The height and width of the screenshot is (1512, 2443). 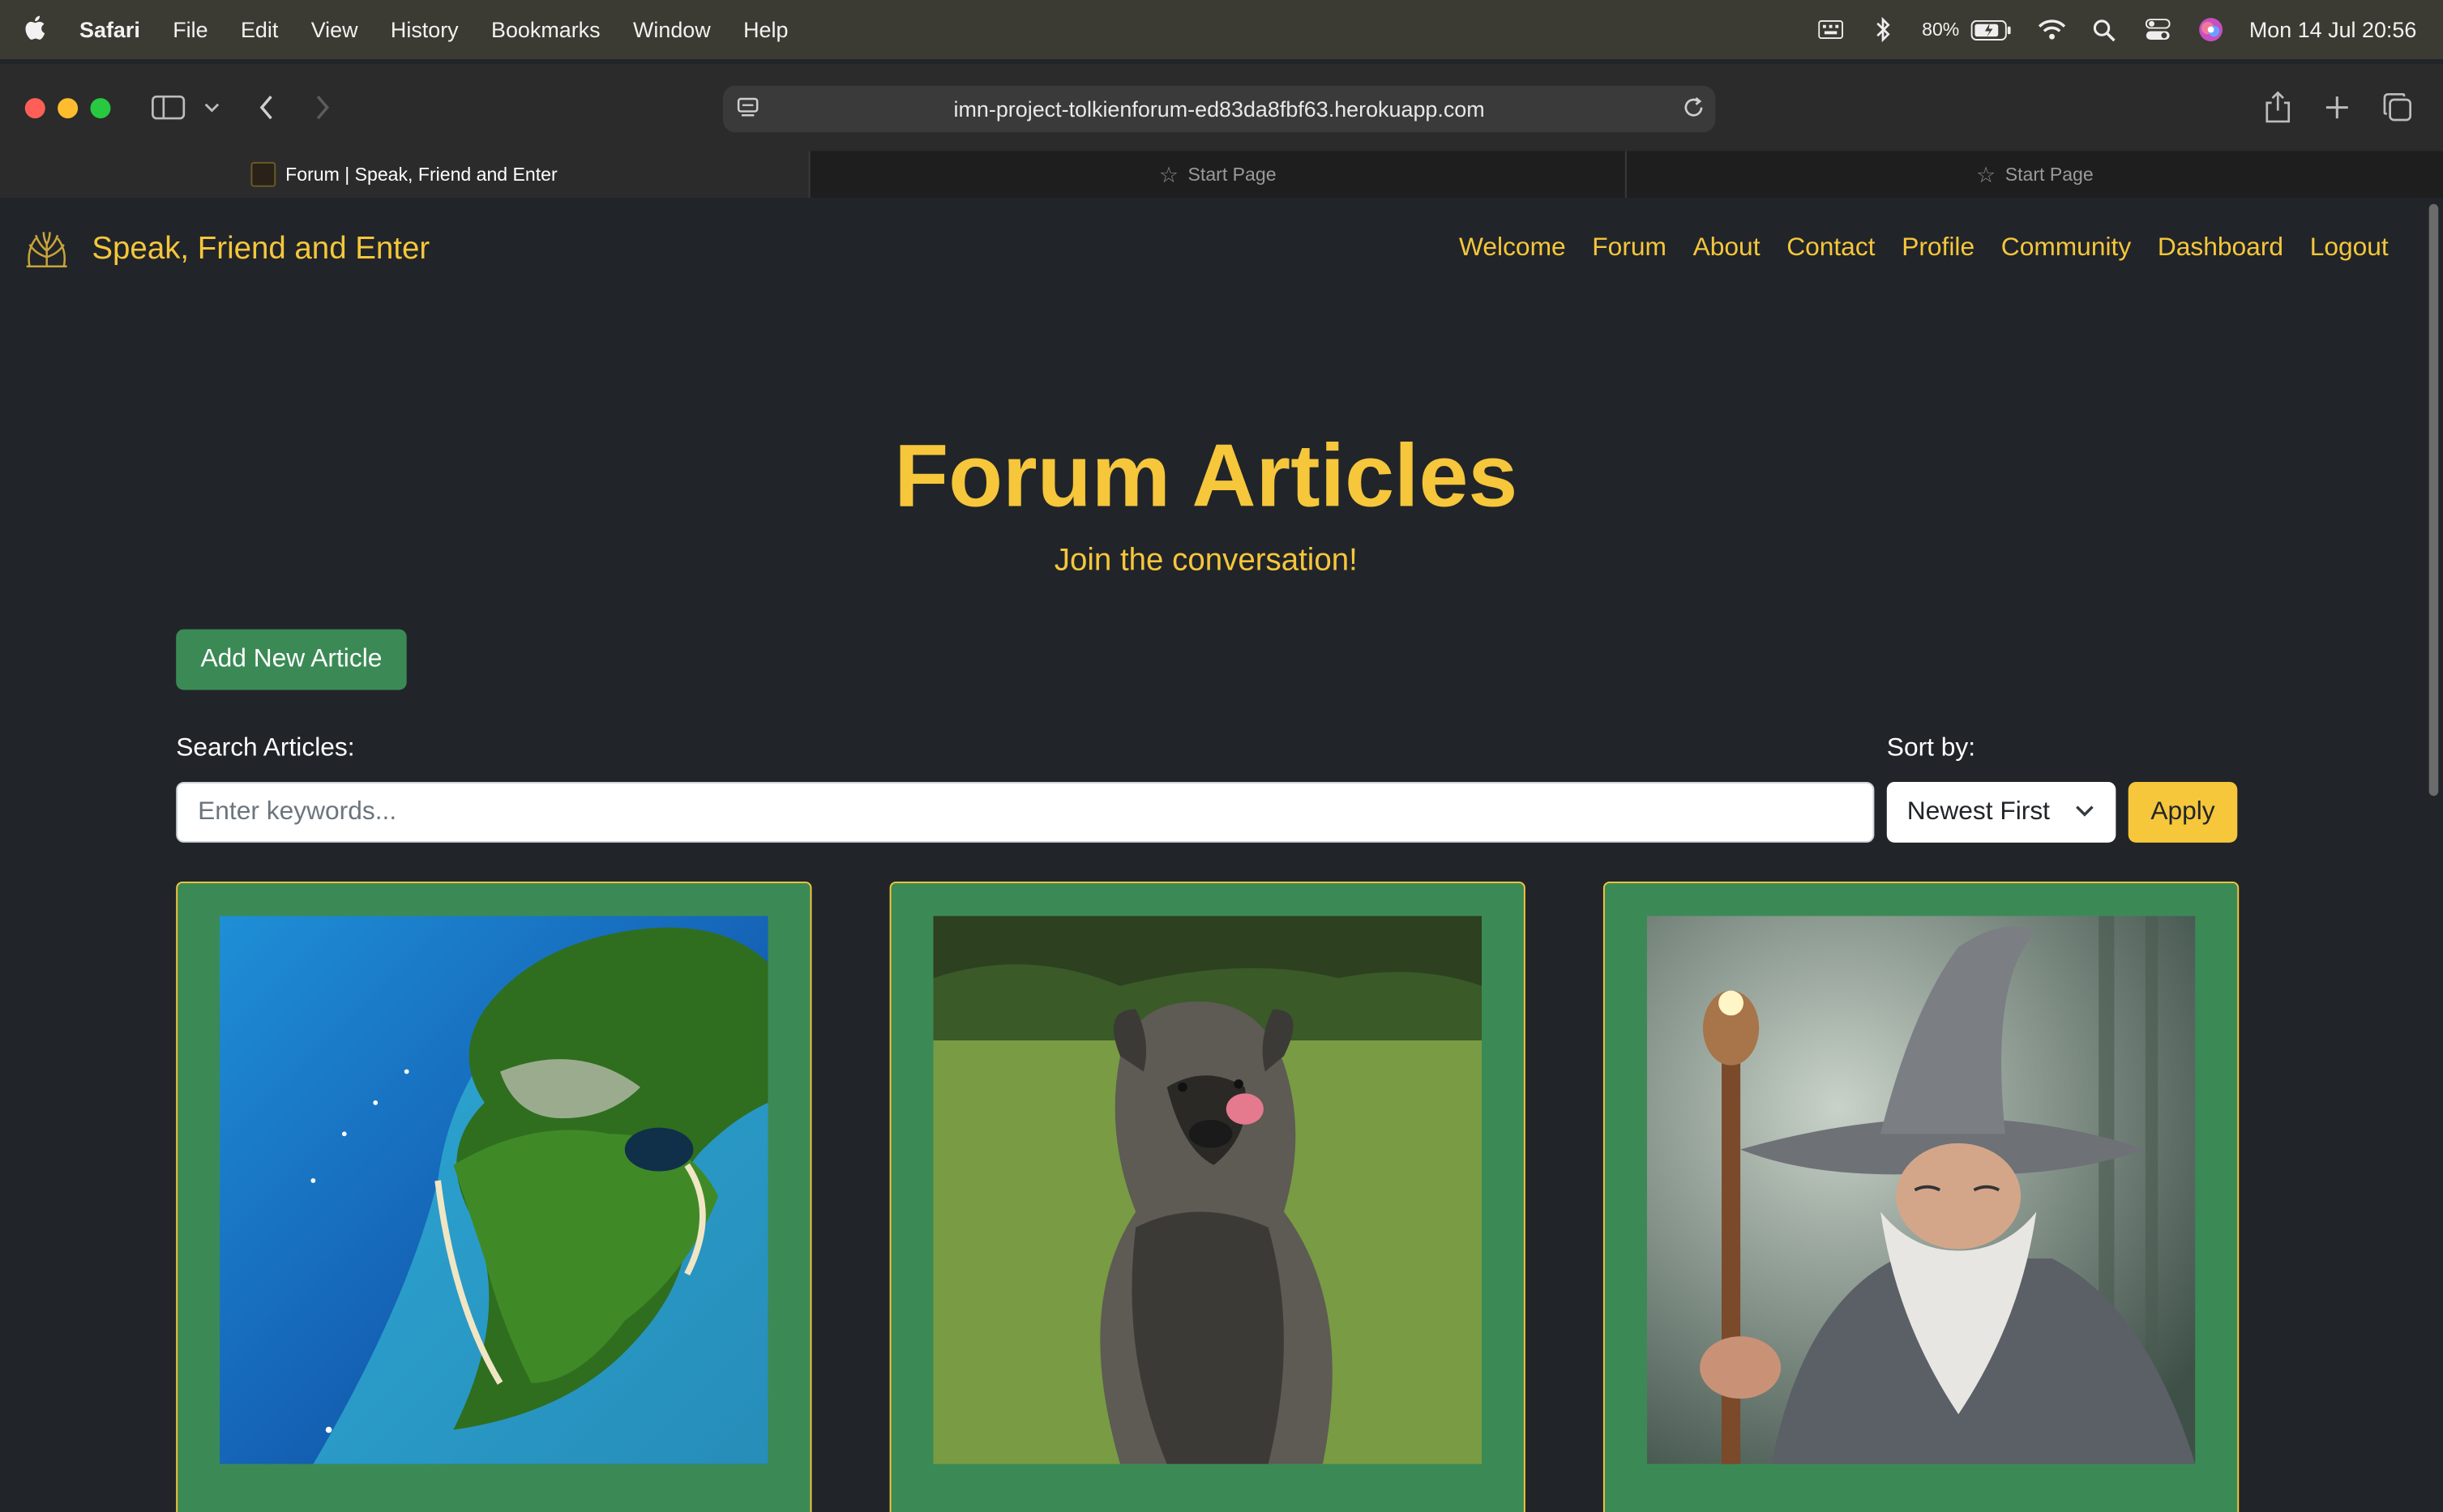 What do you see at coordinates (546, 29) in the screenshot?
I see `menu-bookmarks: Bookmarks` at bounding box center [546, 29].